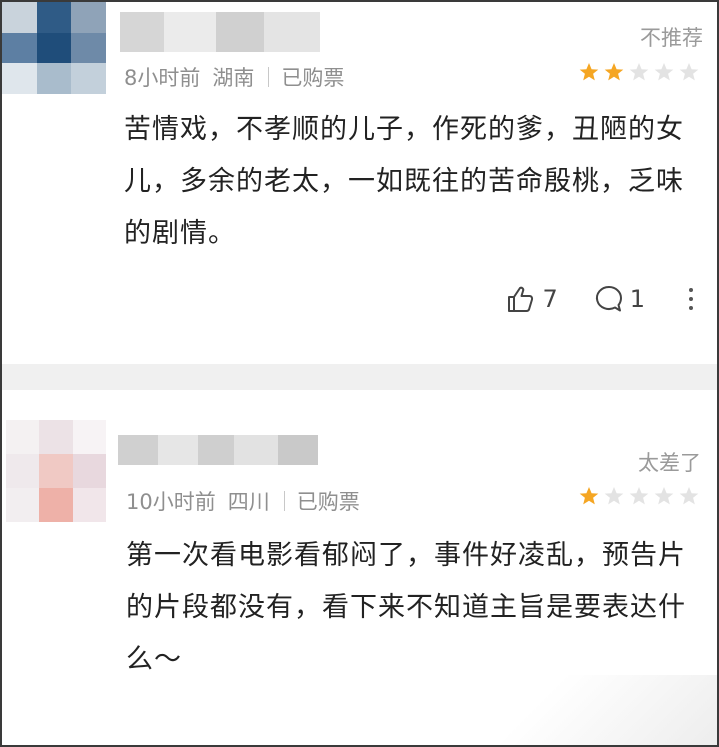 Image resolution: width=719 pixels, height=747 pixels. I want to click on review-actions: 7 1, so click(599, 299).